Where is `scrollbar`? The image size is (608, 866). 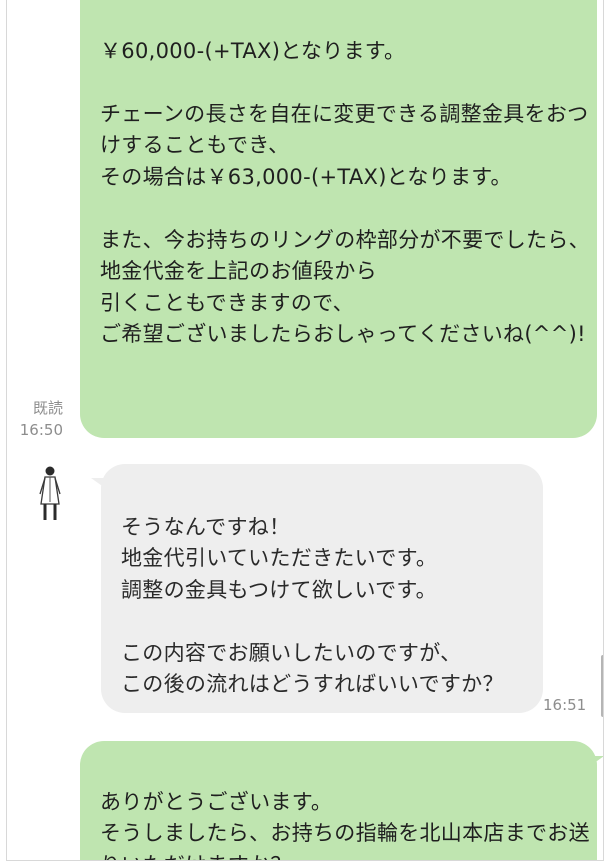 scrollbar is located at coordinates (602, 686).